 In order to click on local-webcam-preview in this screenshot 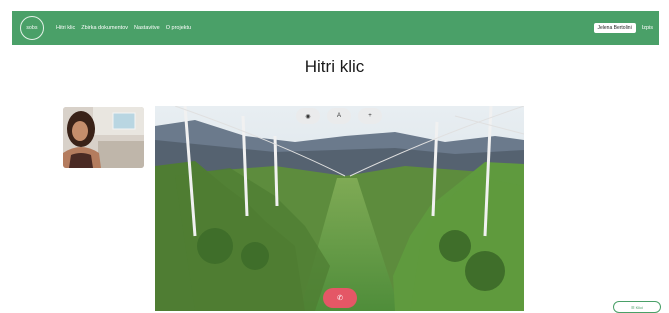, I will do `click(103, 137)`.